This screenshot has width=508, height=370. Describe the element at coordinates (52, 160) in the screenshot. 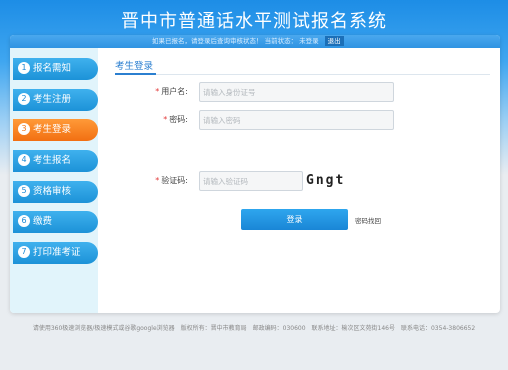

I see `sidebar-item-label: 考生报名` at that location.